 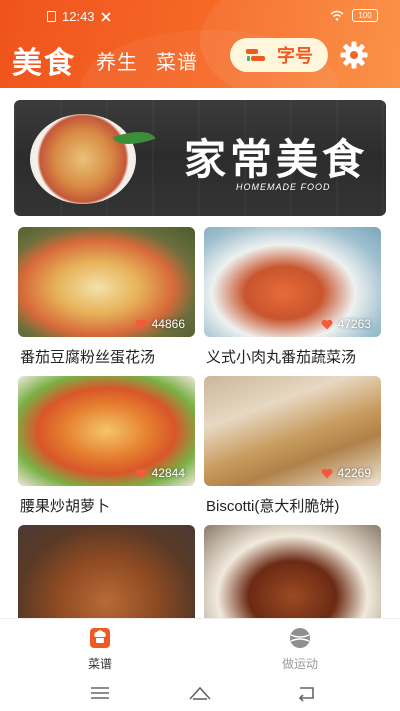 What do you see at coordinates (100, 649) in the screenshot?
I see `nav-recipes: 菜谱` at bounding box center [100, 649].